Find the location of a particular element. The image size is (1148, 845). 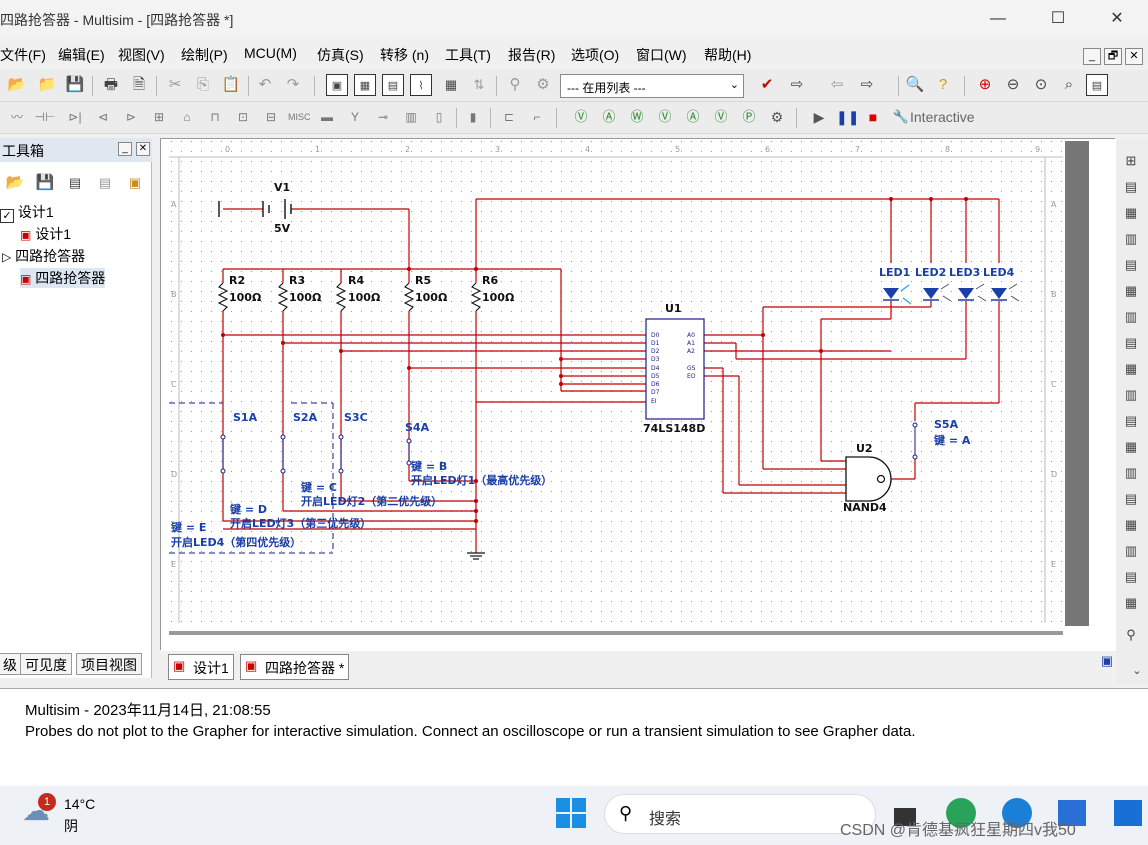

logic-converter-icon: ▥ is located at coordinates (1131, 395).